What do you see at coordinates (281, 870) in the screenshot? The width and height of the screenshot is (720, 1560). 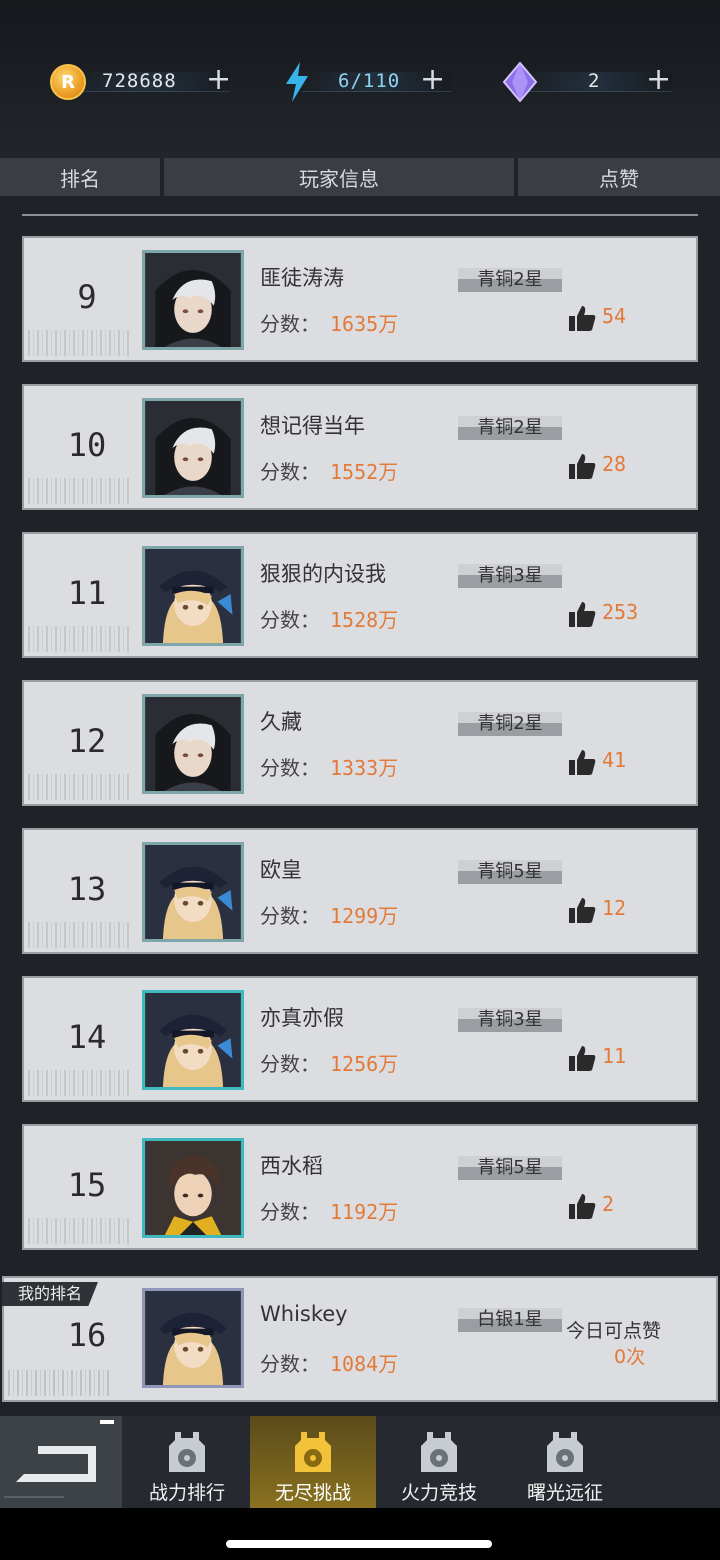 I see `player-name: 欧皇` at bounding box center [281, 870].